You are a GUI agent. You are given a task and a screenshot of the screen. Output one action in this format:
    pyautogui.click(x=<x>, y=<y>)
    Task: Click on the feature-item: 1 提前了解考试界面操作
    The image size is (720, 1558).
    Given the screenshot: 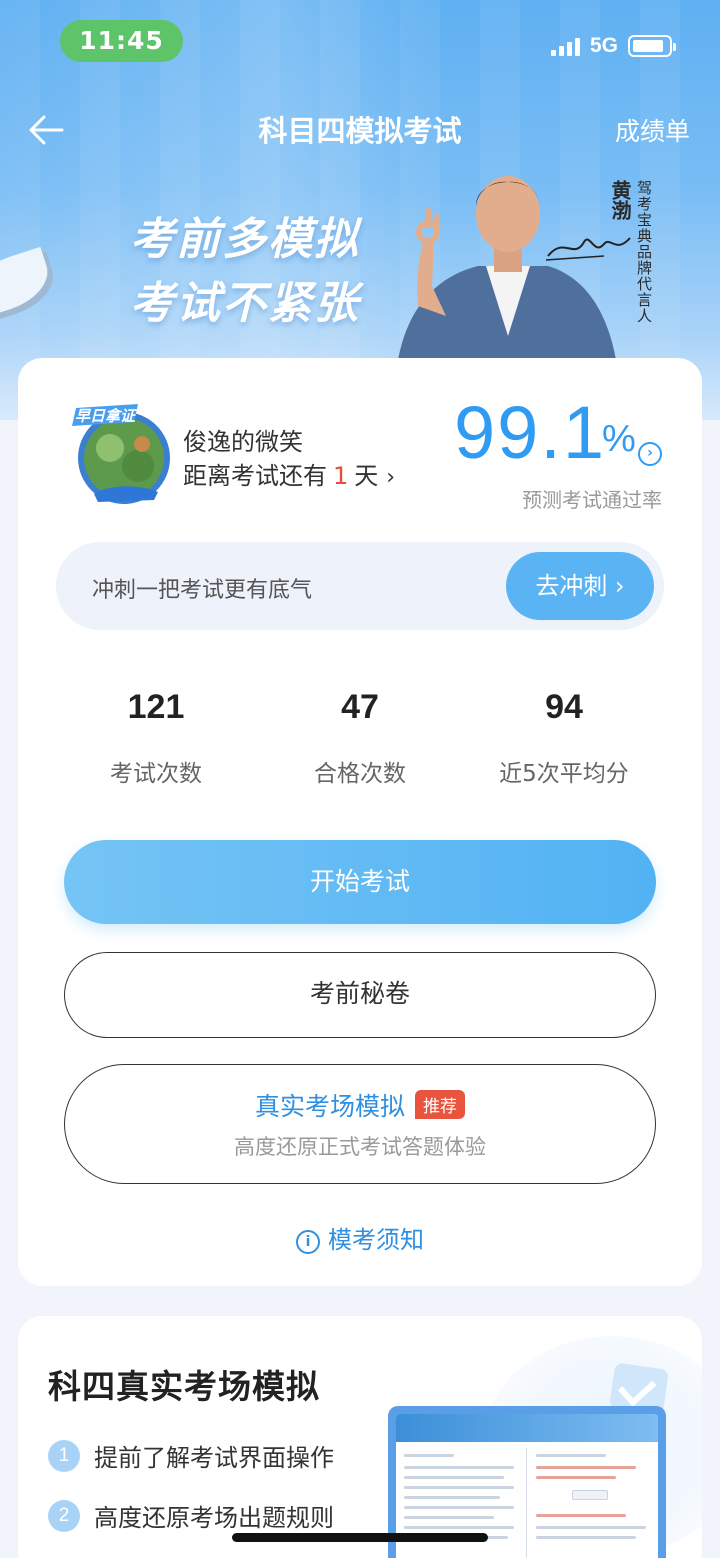 What is the action you would take?
    pyautogui.click(x=191, y=1455)
    